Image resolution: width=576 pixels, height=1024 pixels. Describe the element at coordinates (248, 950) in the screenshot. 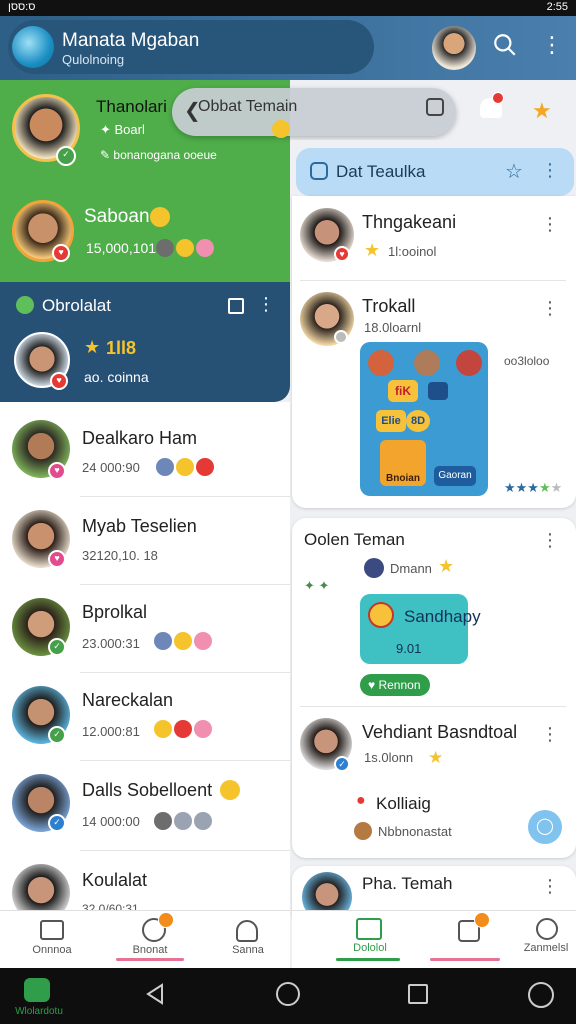

I see `nav-label: Sanna` at that location.